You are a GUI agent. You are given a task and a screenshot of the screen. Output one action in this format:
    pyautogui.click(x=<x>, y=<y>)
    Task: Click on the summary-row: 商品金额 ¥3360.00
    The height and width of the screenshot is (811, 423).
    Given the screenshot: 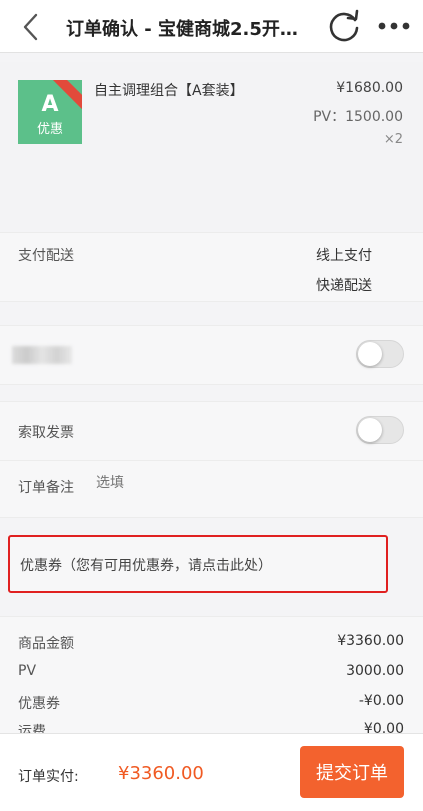 What is the action you would take?
    pyautogui.click(x=211, y=644)
    